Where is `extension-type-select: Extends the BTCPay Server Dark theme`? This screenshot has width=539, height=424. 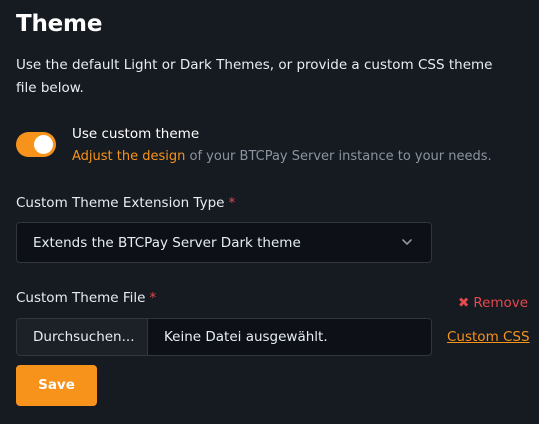
extension-type-select: Extends the BTCPay Server Dark theme is located at coordinates (224, 242).